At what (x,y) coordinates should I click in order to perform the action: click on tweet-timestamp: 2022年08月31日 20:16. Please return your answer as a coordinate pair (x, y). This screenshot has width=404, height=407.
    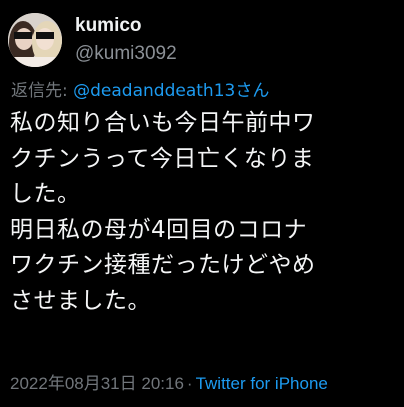
    Looking at the image, I should click on (97, 383).